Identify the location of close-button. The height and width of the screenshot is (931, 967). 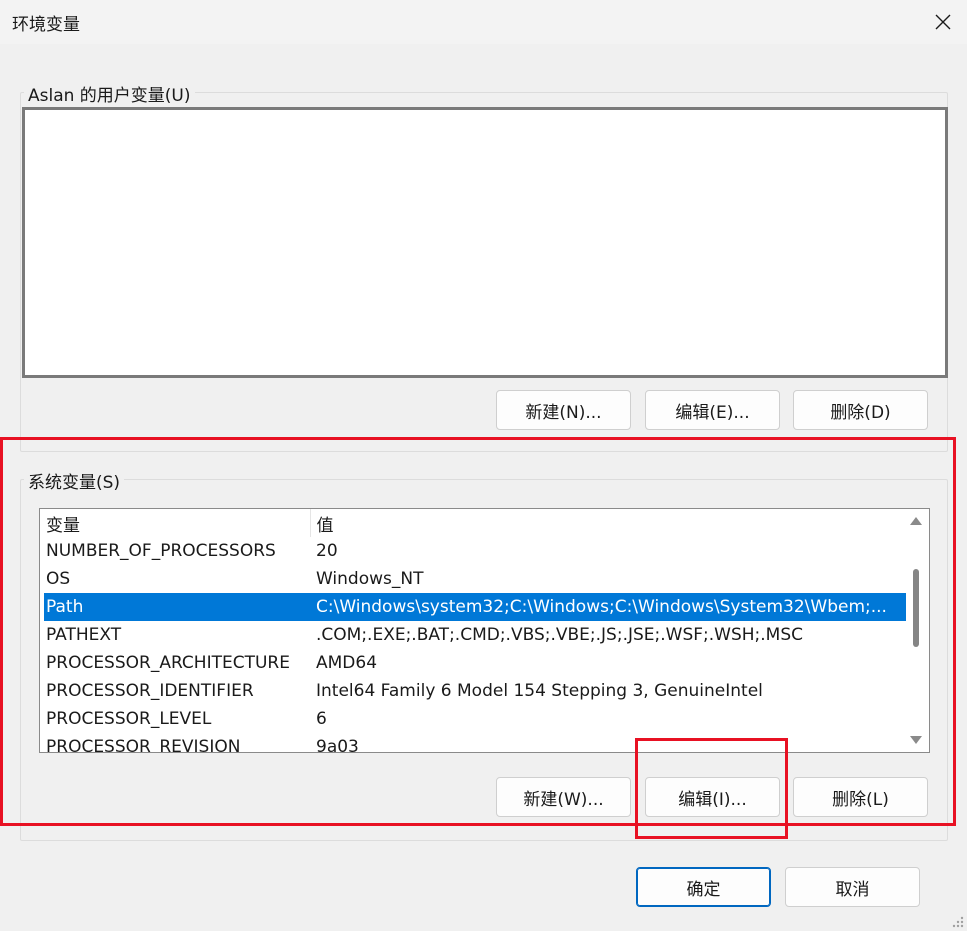
(943, 22).